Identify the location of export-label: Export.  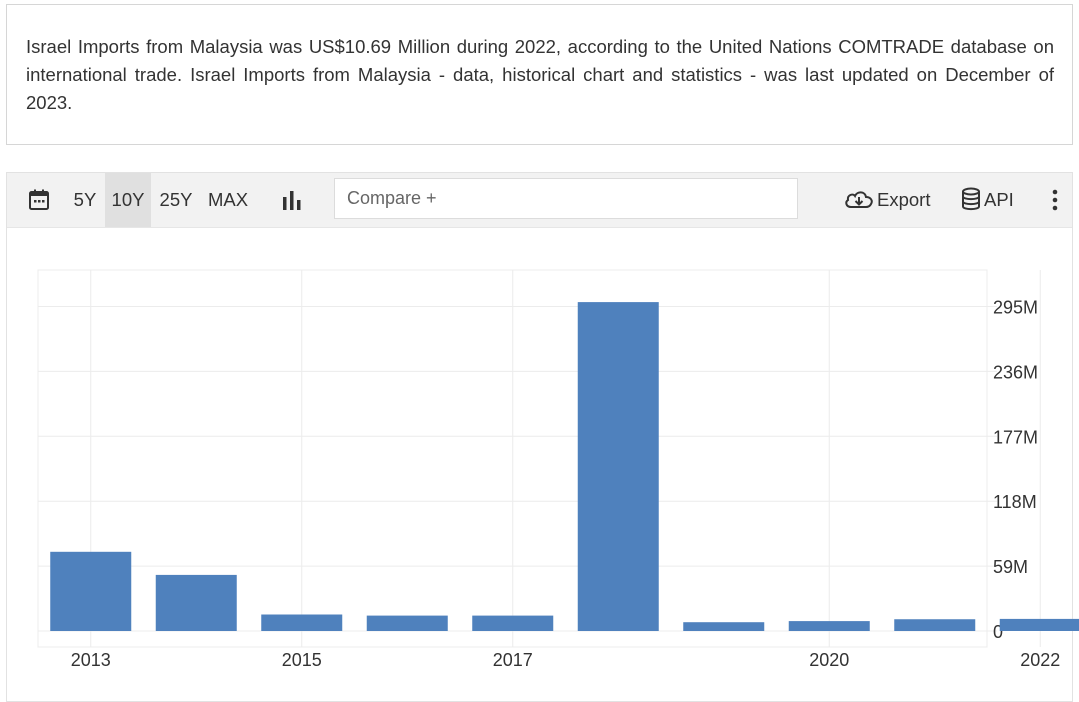
(904, 199).